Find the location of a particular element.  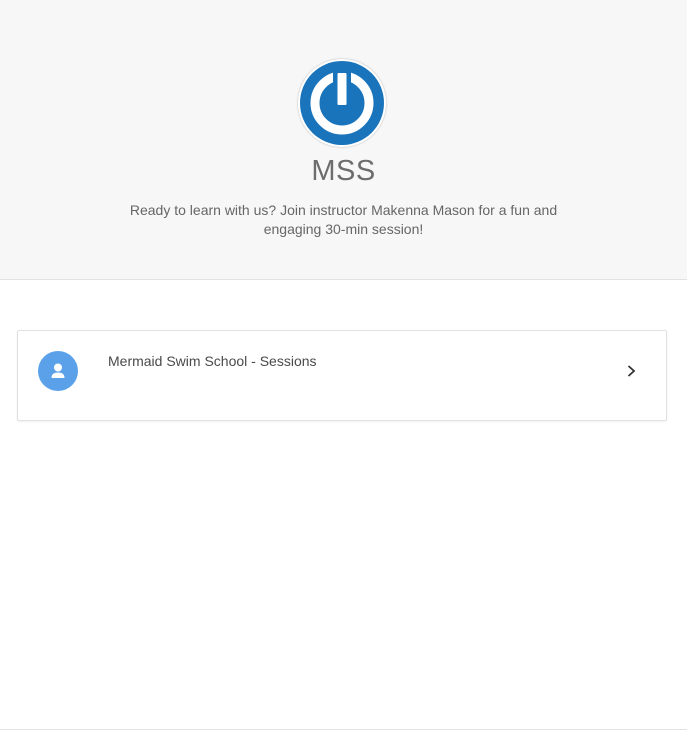

power-icon is located at coordinates (342, 103).